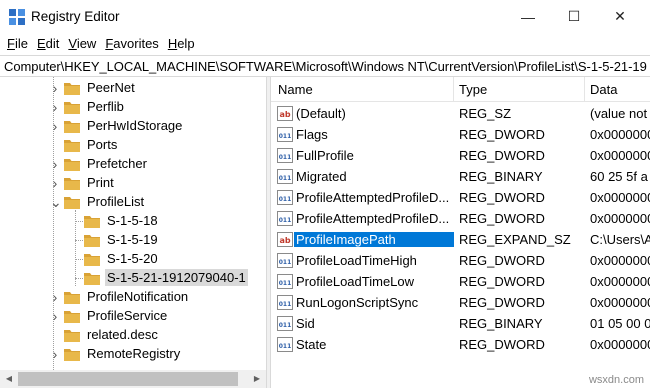  I want to click on tree-item-label: PeerNet, so click(111, 87).